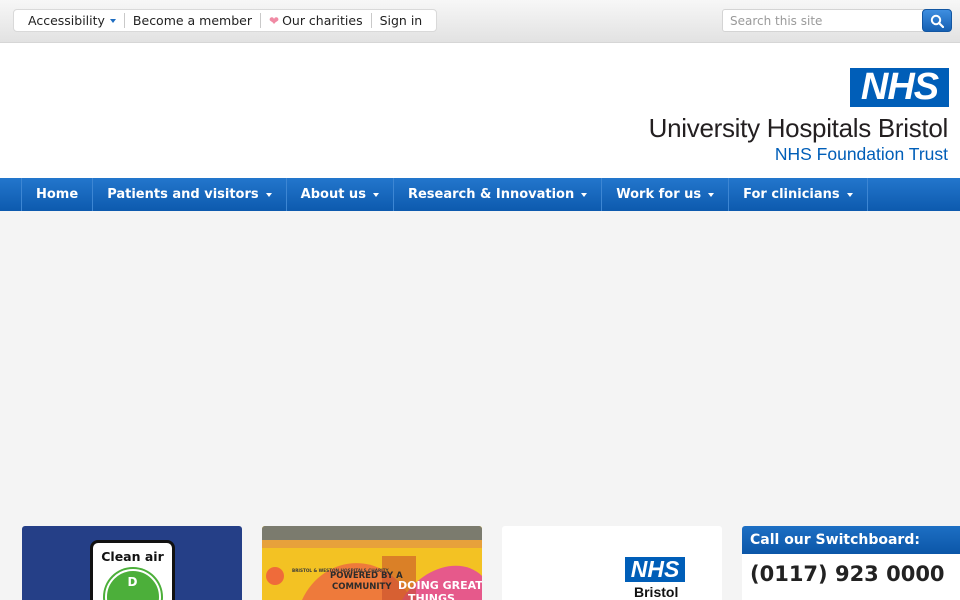 Image resolution: width=960 pixels, height=600 pixels. What do you see at coordinates (659, 194) in the screenshot?
I see `nav-work-label: Work for us` at bounding box center [659, 194].